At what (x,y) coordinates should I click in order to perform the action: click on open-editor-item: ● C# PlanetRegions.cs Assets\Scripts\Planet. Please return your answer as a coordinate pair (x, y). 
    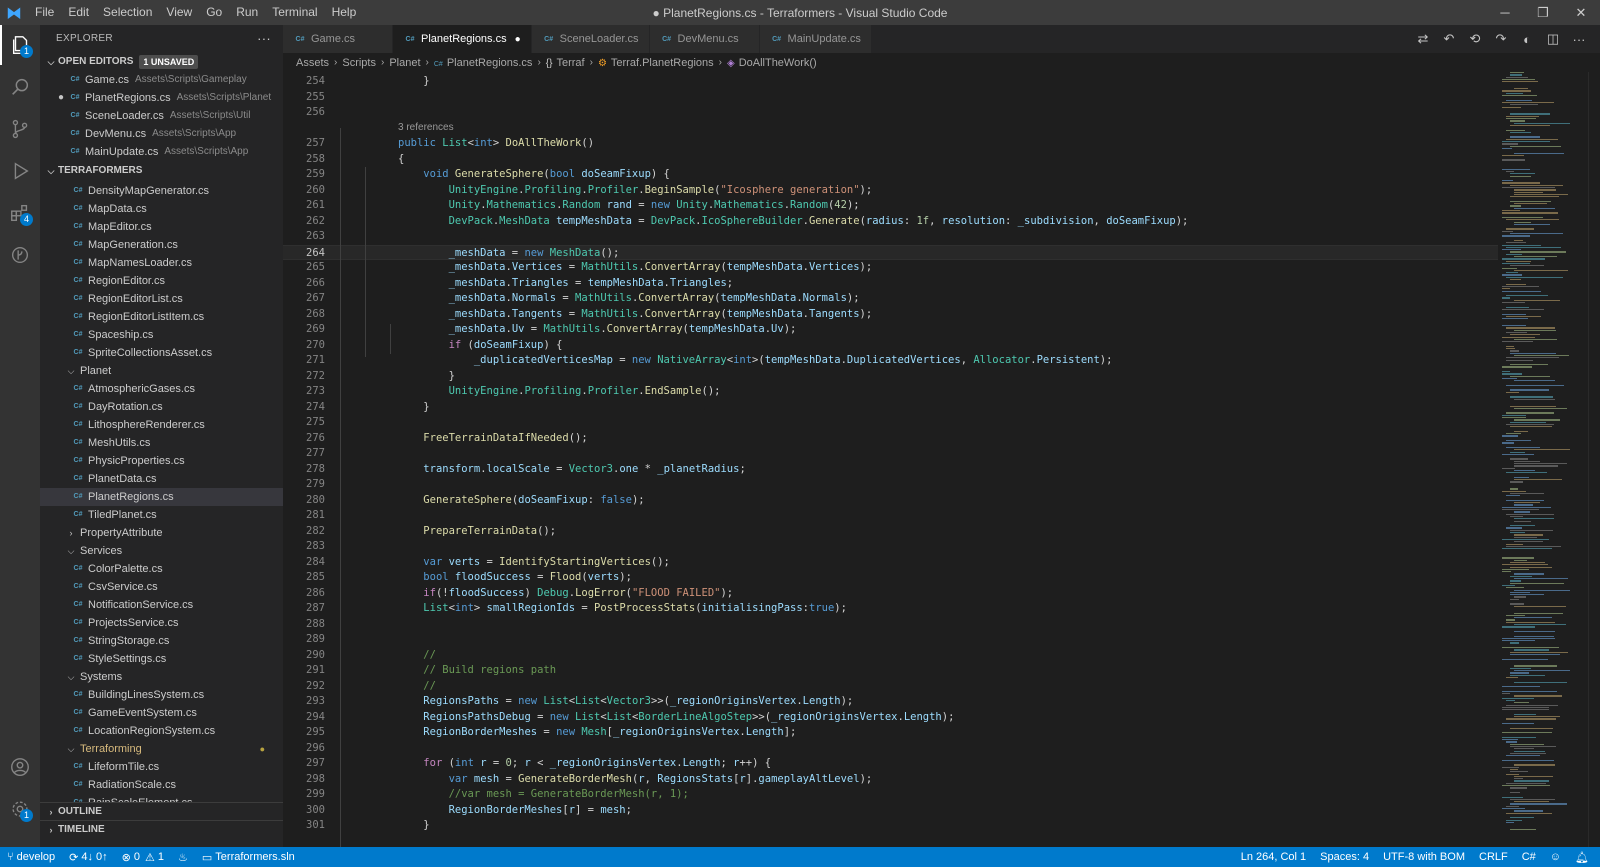
    Looking at the image, I should click on (161, 98).